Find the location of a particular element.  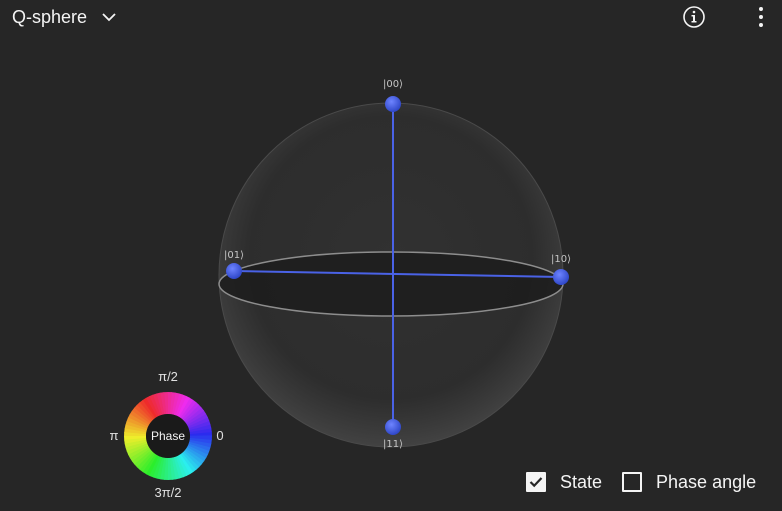

view-dropdown: Q-sphere is located at coordinates (64, 17).